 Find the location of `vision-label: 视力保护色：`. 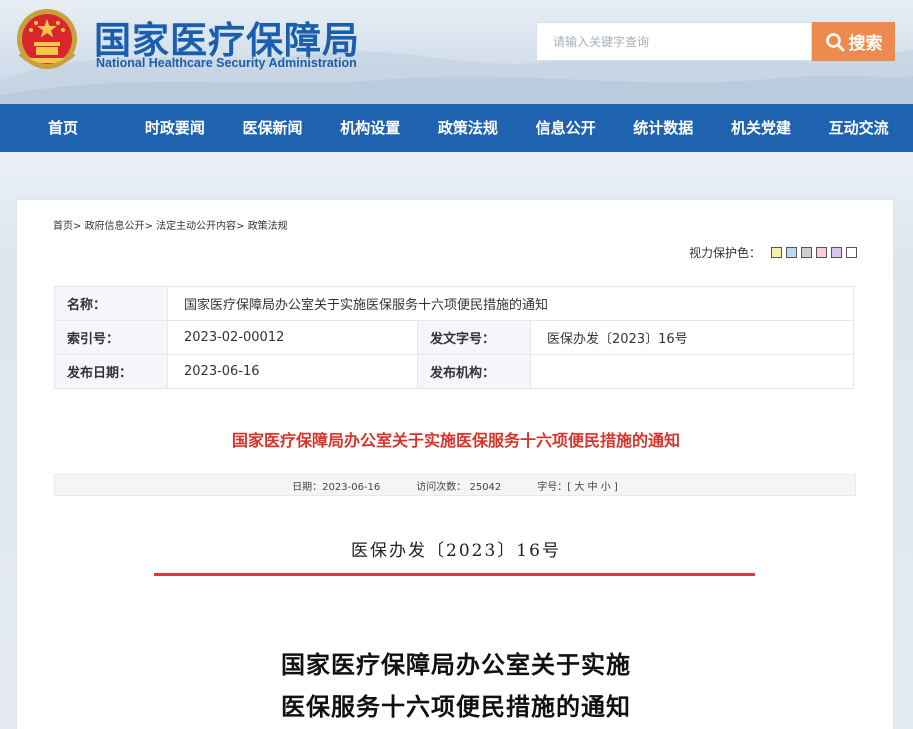

vision-label: 视力保护色： is located at coordinates (724, 253).